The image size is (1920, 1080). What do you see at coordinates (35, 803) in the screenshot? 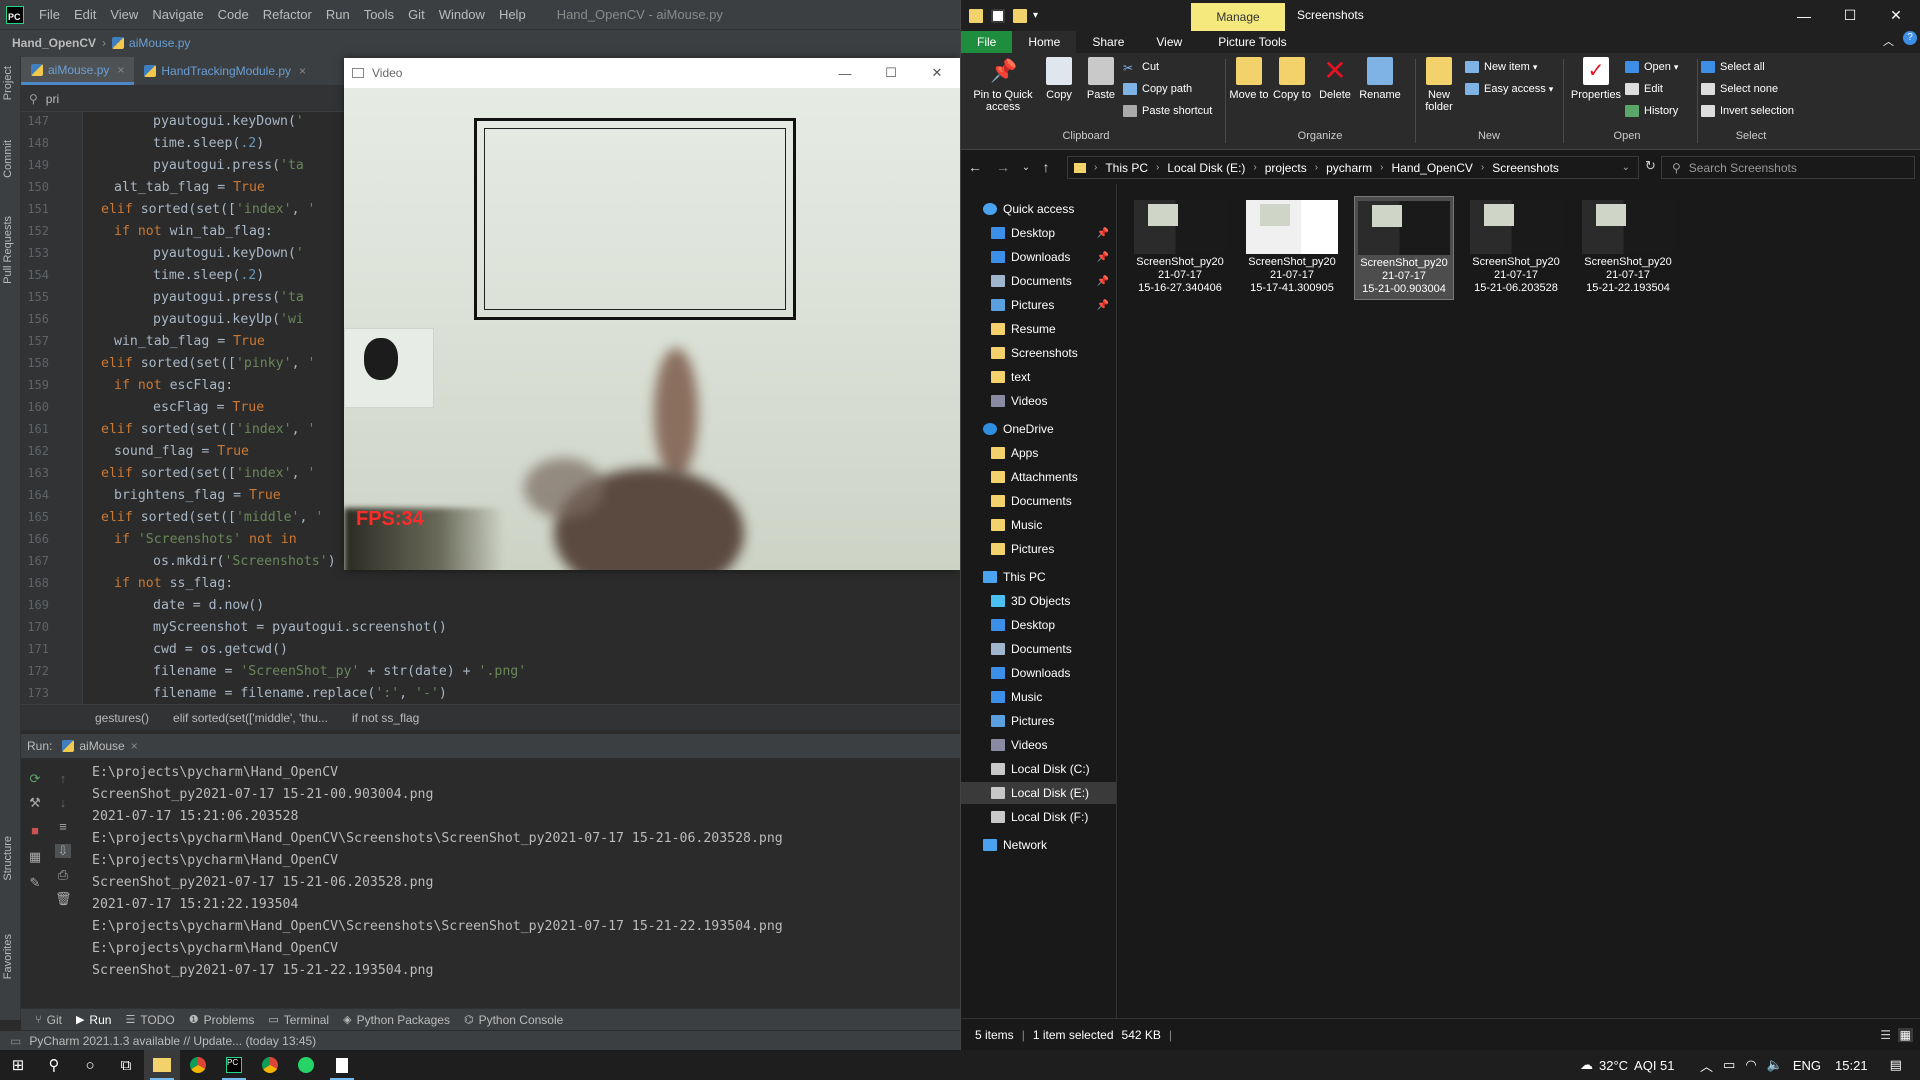
I see `wrench-icon: ⚒` at bounding box center [35, 803].